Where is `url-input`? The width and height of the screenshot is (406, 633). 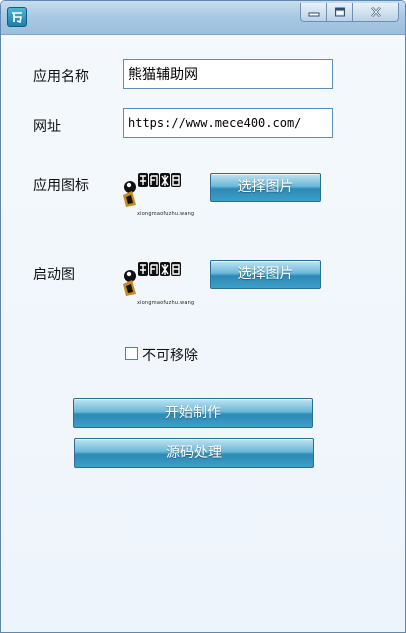
url-input is located at coordinates (228, 123).